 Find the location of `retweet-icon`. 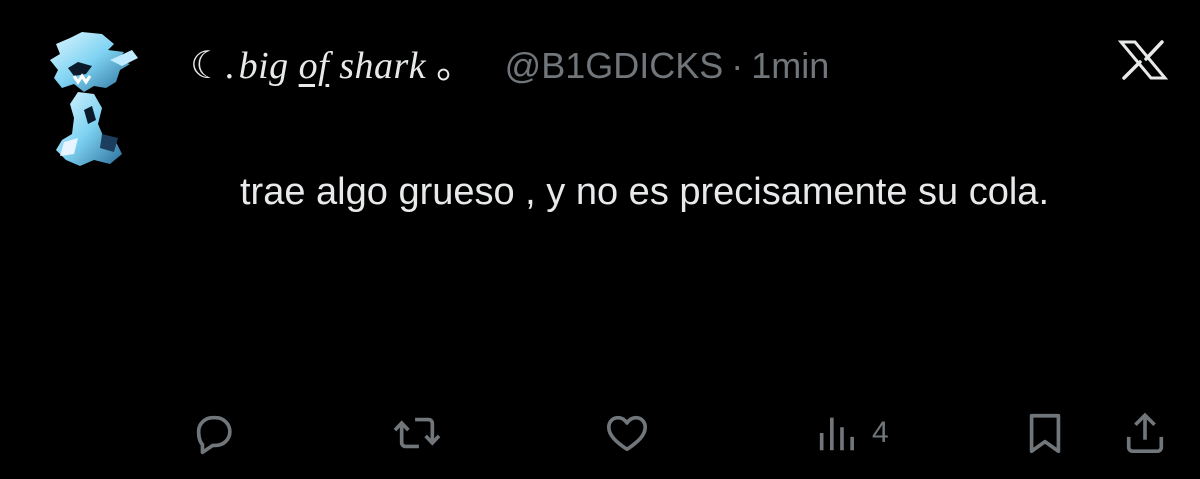

retweet-icon is located at coordinates (417, 433).